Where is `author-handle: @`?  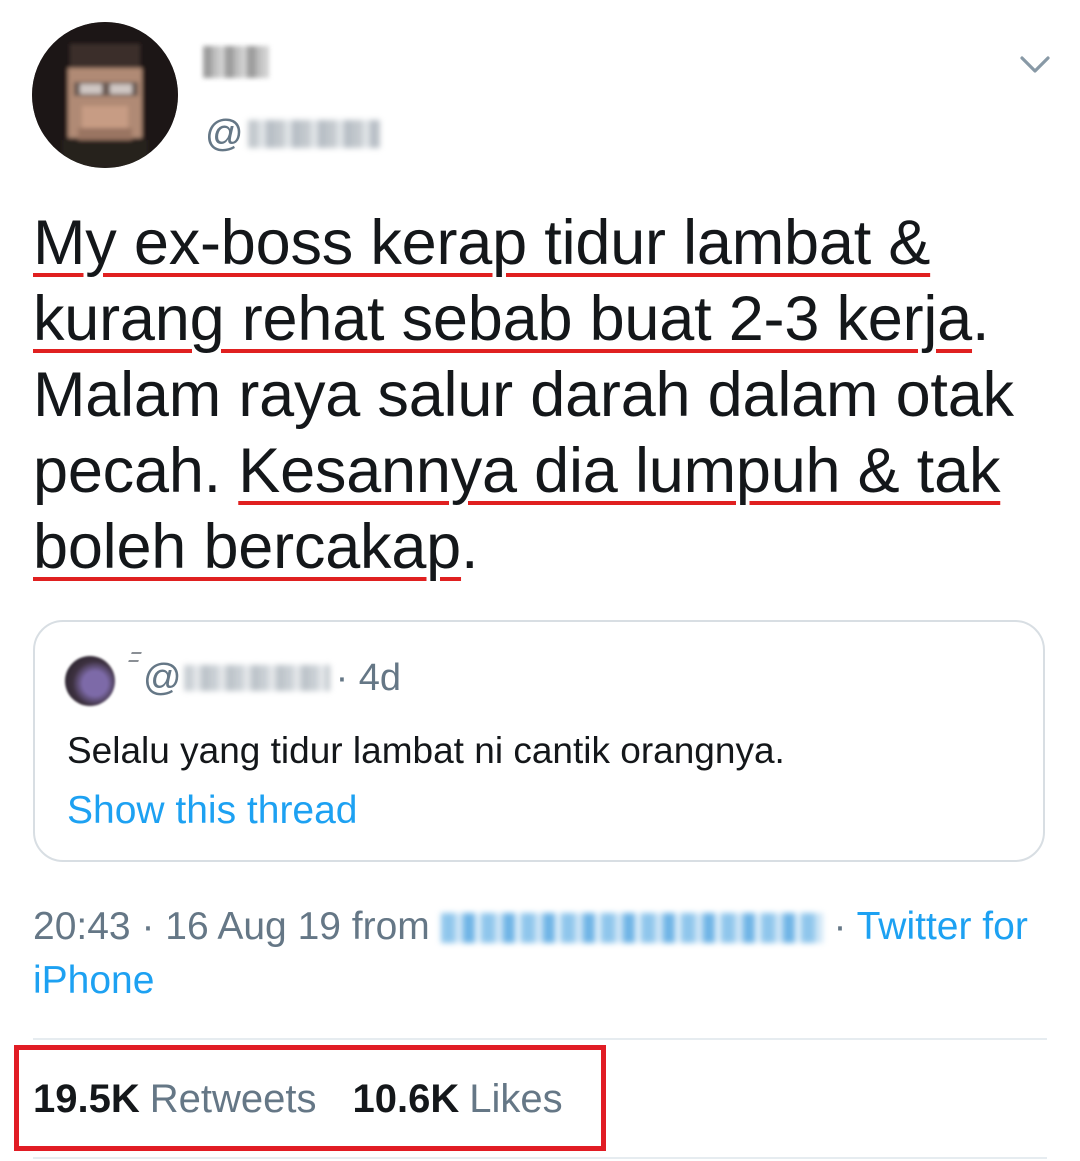 author-handle: @ is located at coordinates (292, 134).